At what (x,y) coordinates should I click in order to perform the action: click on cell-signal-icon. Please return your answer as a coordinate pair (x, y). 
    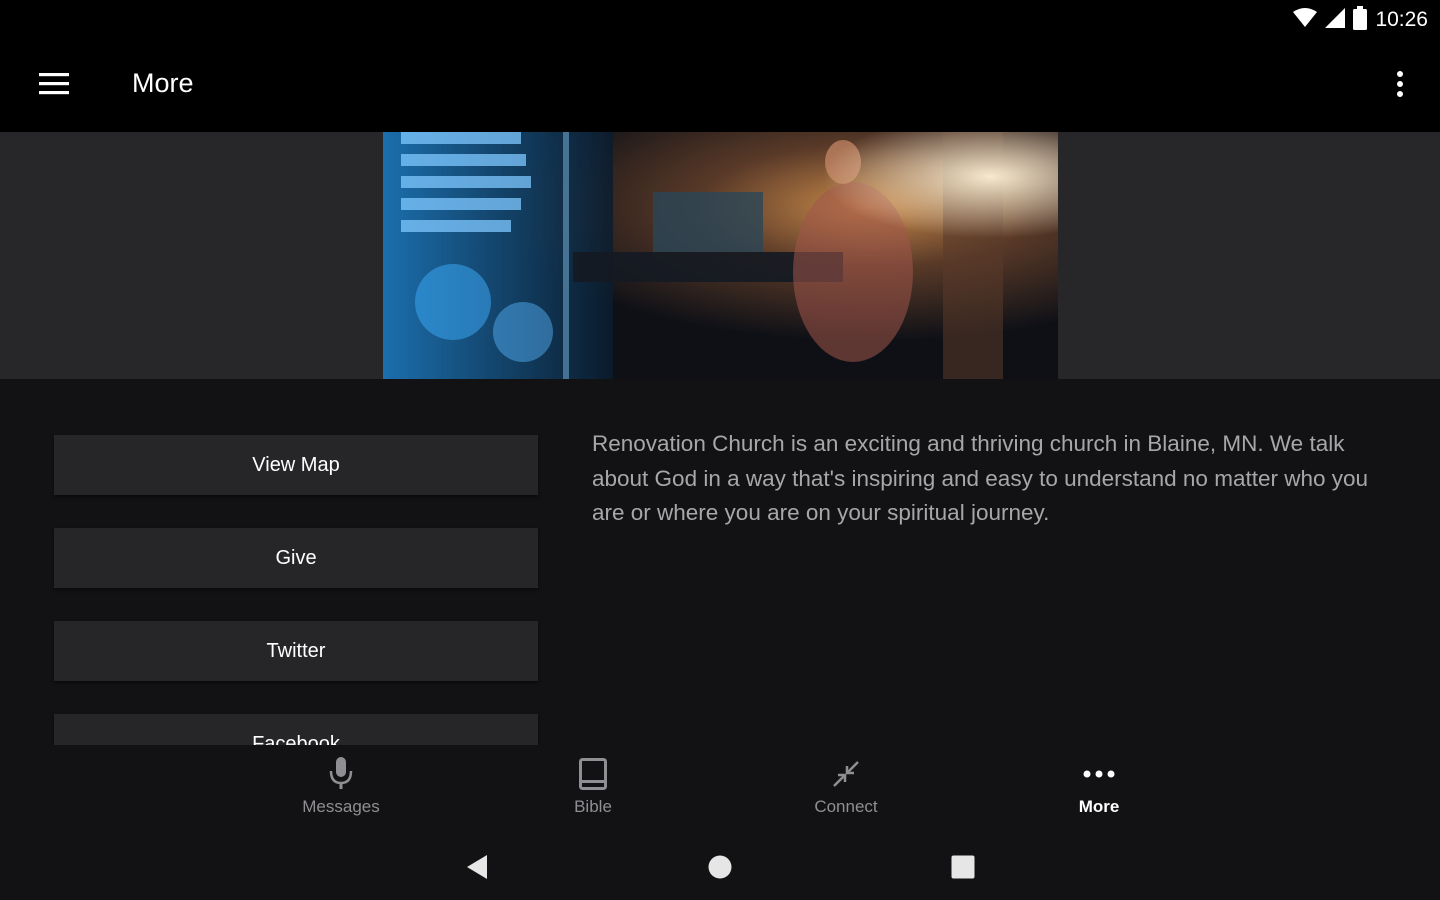
    Looking at the image, I should click on (1335, 20).